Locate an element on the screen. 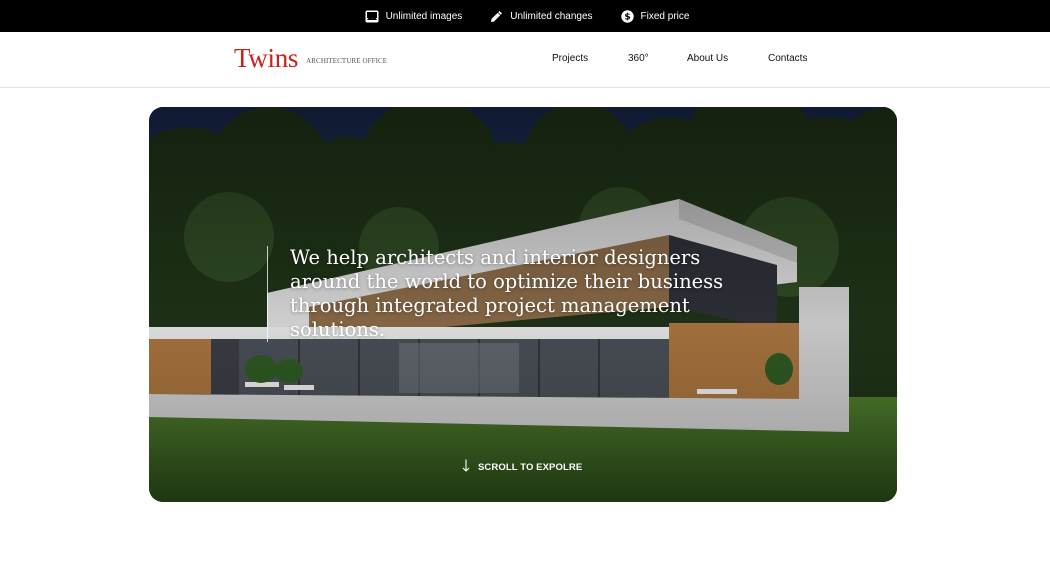 The image size is (1050, 568). arrow-down-icon is located at coordinates (466, 467).